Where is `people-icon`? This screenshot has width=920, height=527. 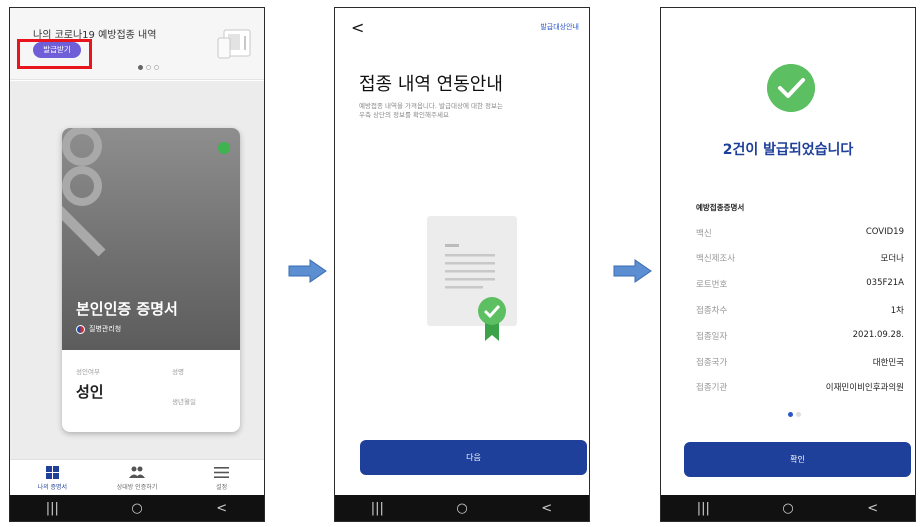 people-icon is located at coordinates (137, 472).